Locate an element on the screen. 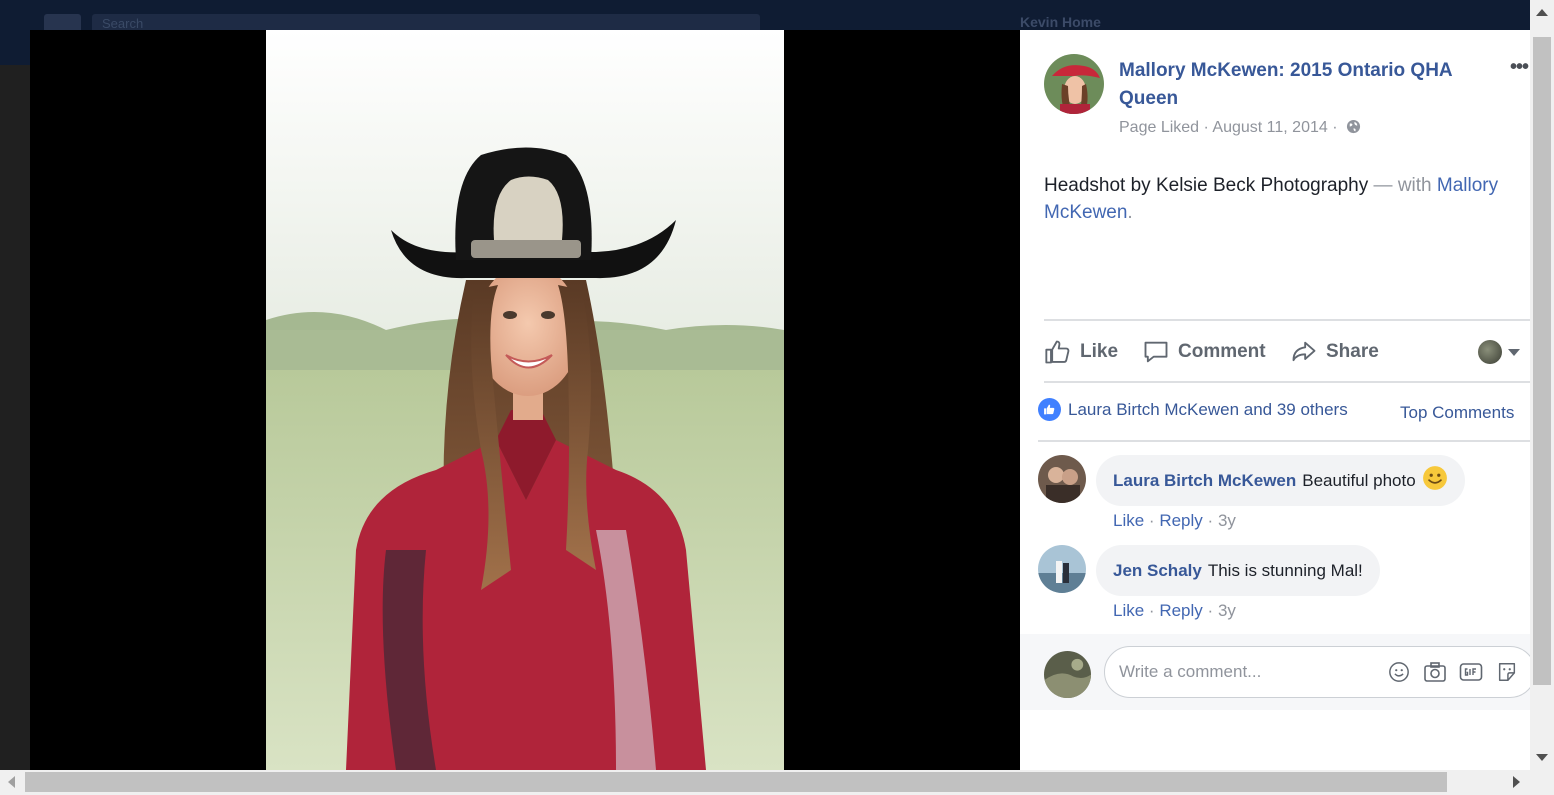  share-icon is located at coordinates (1304, 351).